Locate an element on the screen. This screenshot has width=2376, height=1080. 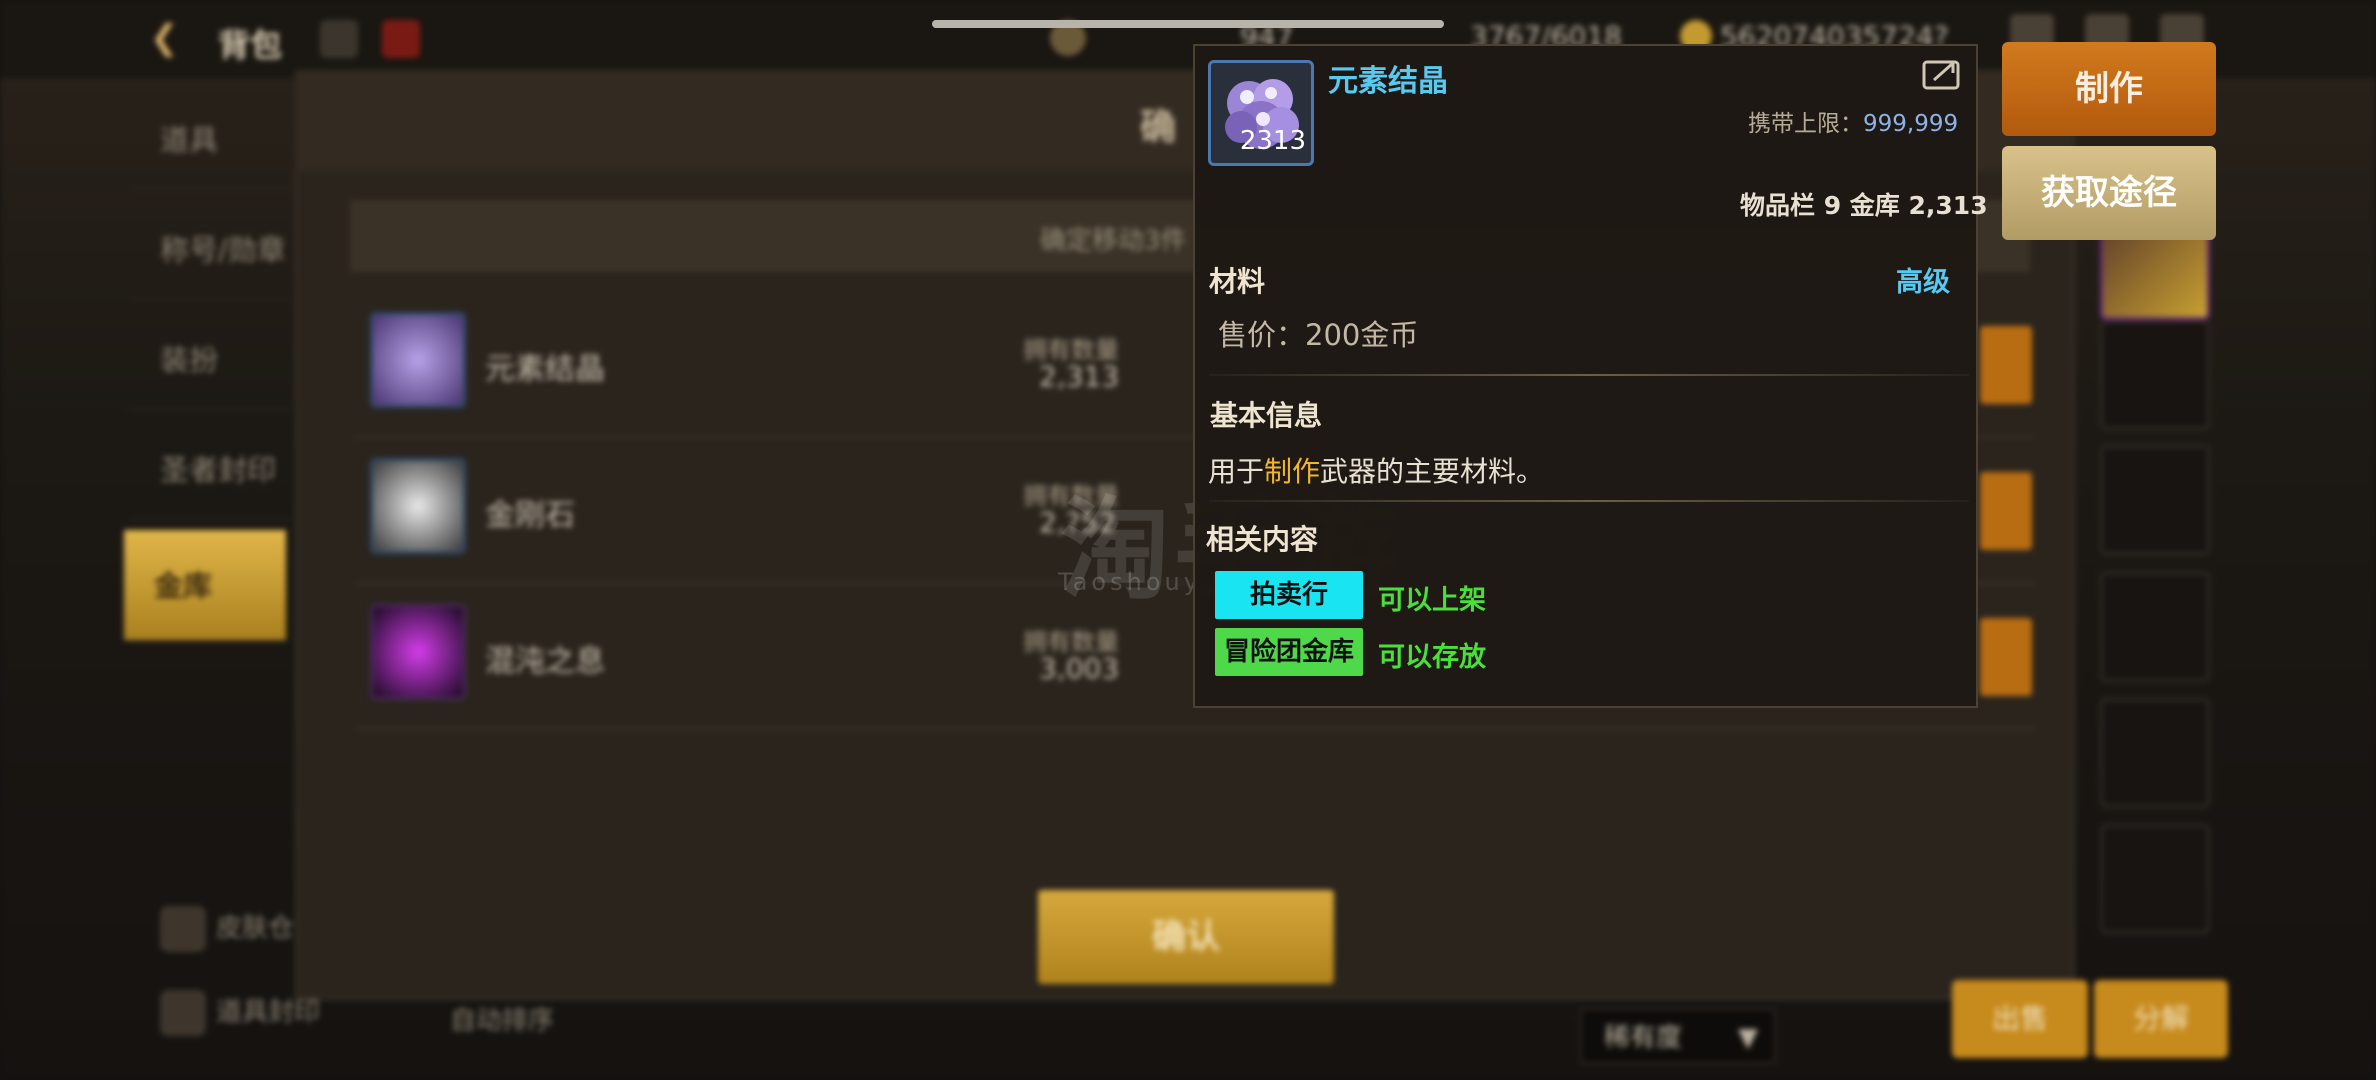
skin-storage-label: 皮肤仓 is located at coordinates (255, 928).